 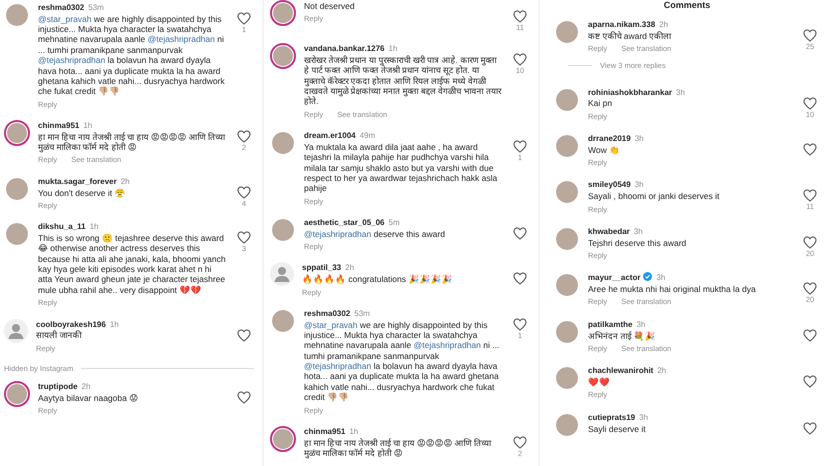 I want to click on comment-text: Sayali , bhoomi or janki deserves it, so click(x=654, y=196).